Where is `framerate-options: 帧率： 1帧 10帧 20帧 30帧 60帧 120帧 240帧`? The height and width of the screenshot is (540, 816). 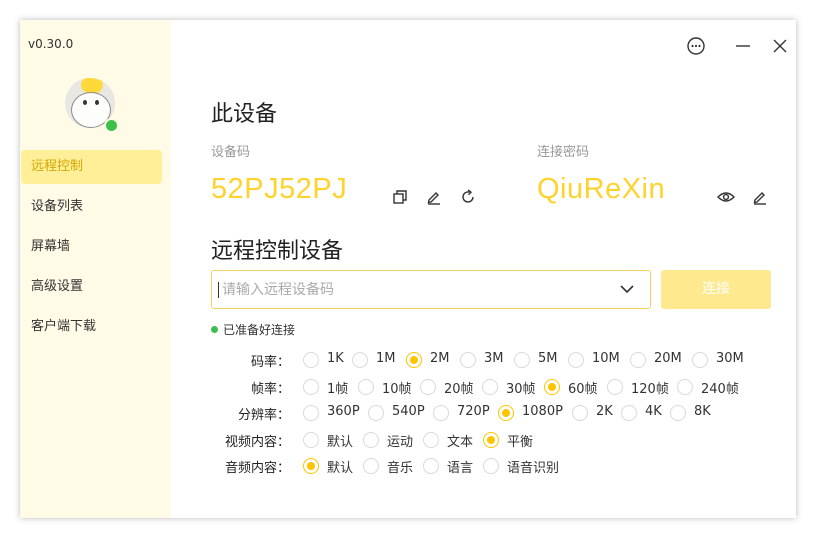 framerate-options: 帧率： 1帧 10帧 20帧 30帧 60帧 120帧 240帧 is located at coordinates (408, 387).